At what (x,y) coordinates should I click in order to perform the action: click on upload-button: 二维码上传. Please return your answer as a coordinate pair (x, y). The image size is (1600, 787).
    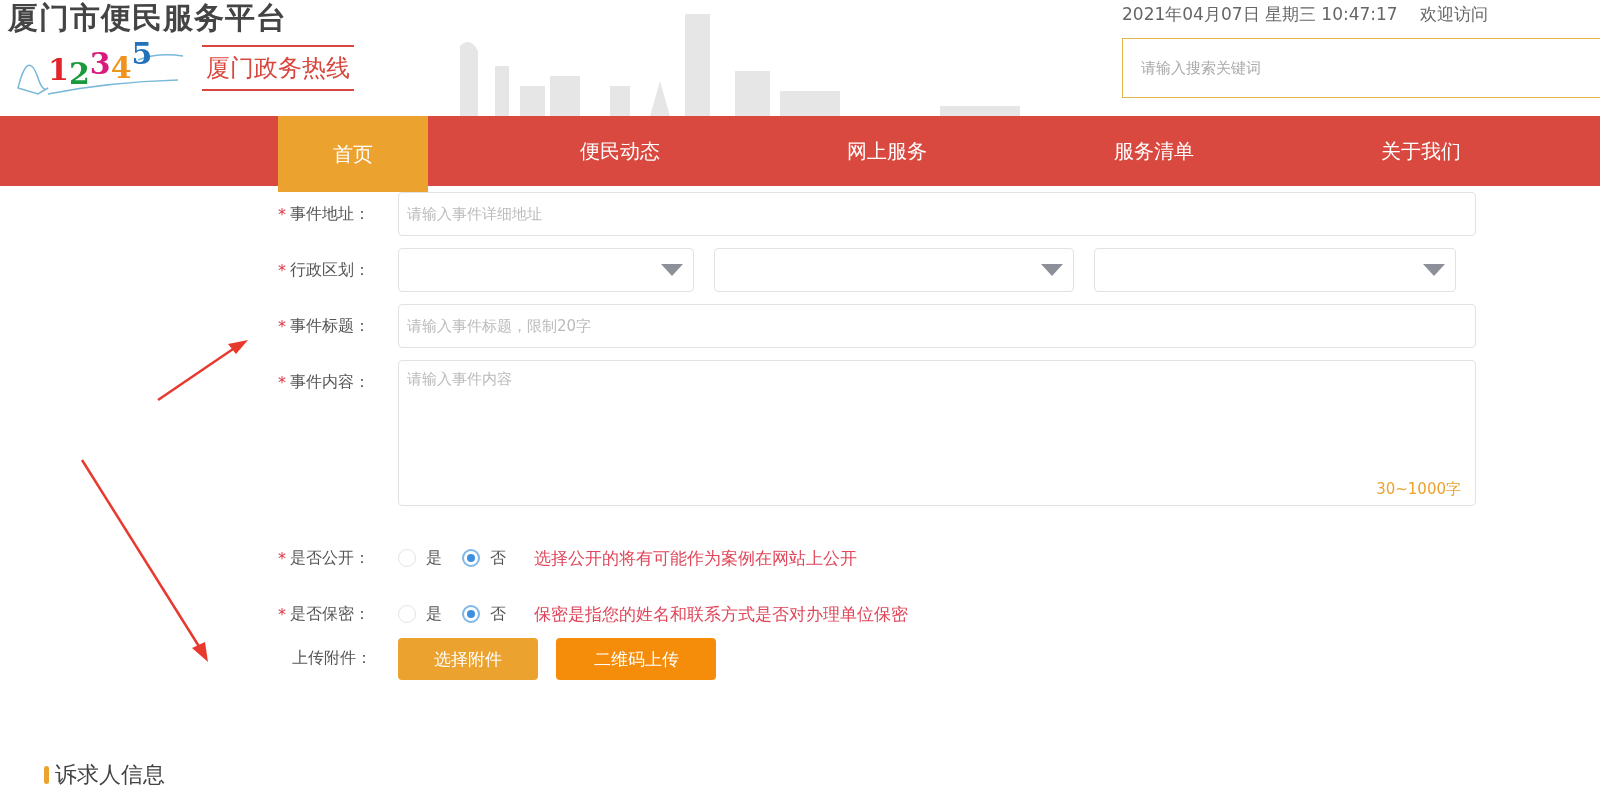
    Looking at the image, I should click on (636, 659).